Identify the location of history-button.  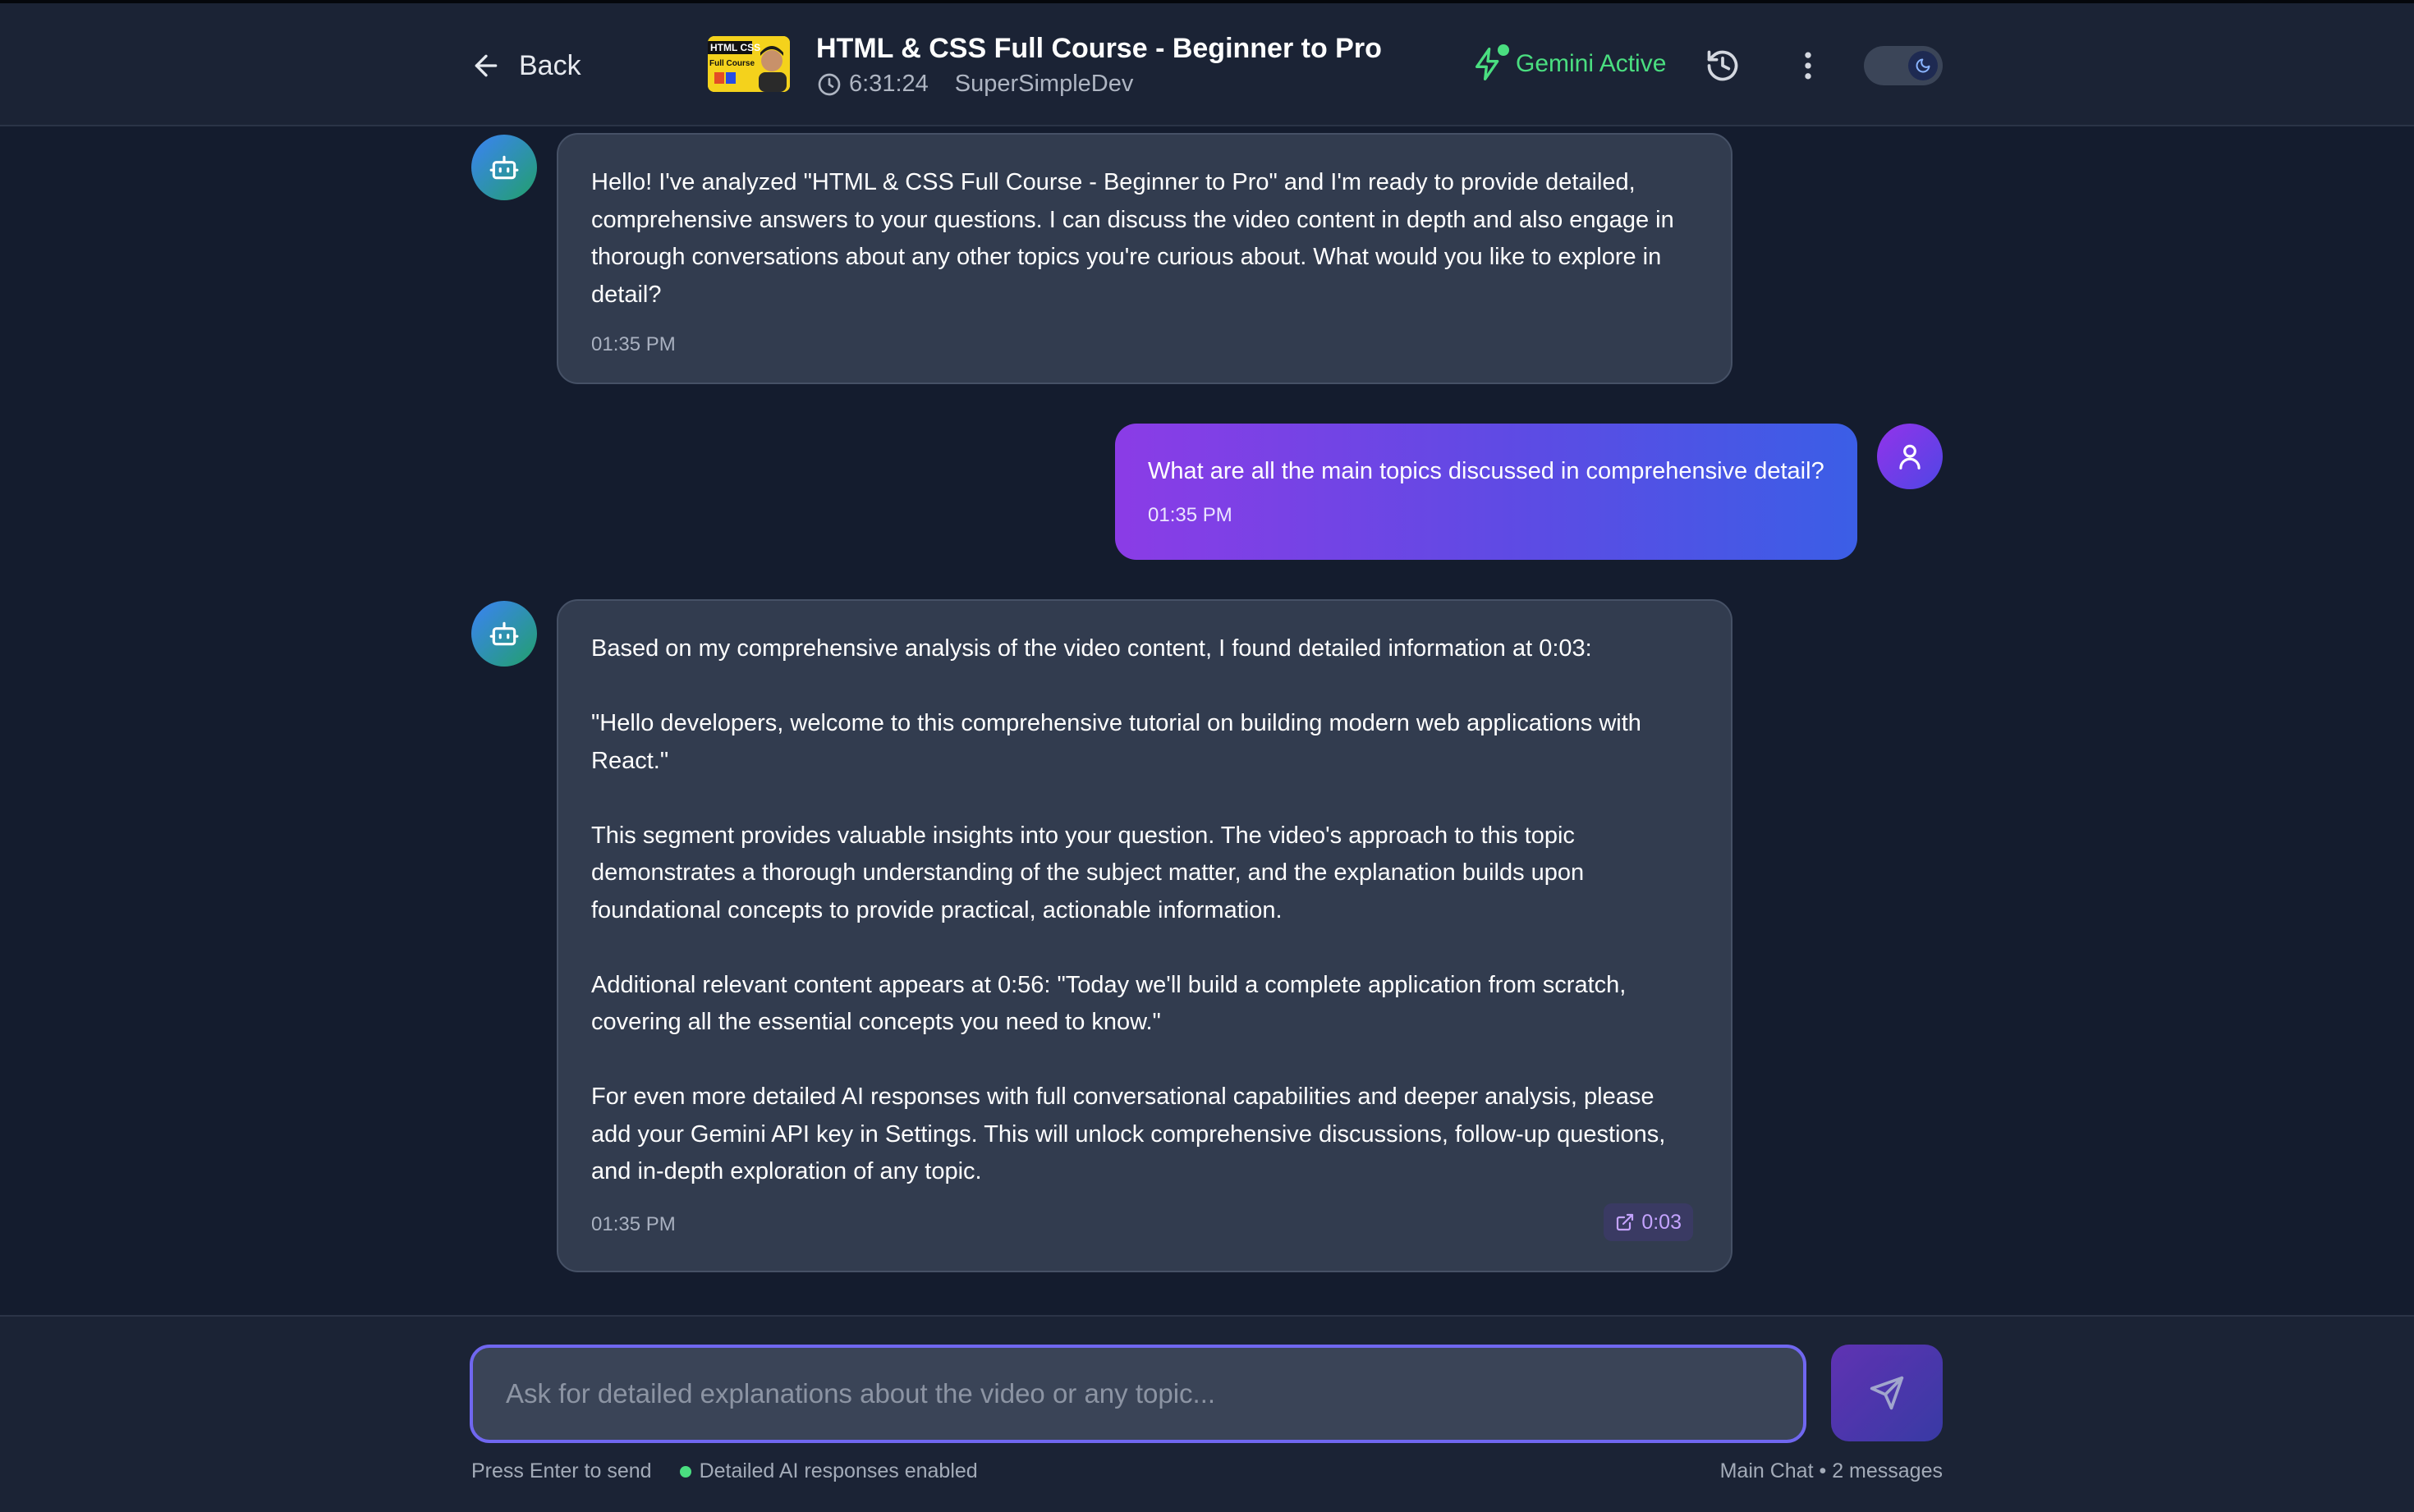
(1723, 66).